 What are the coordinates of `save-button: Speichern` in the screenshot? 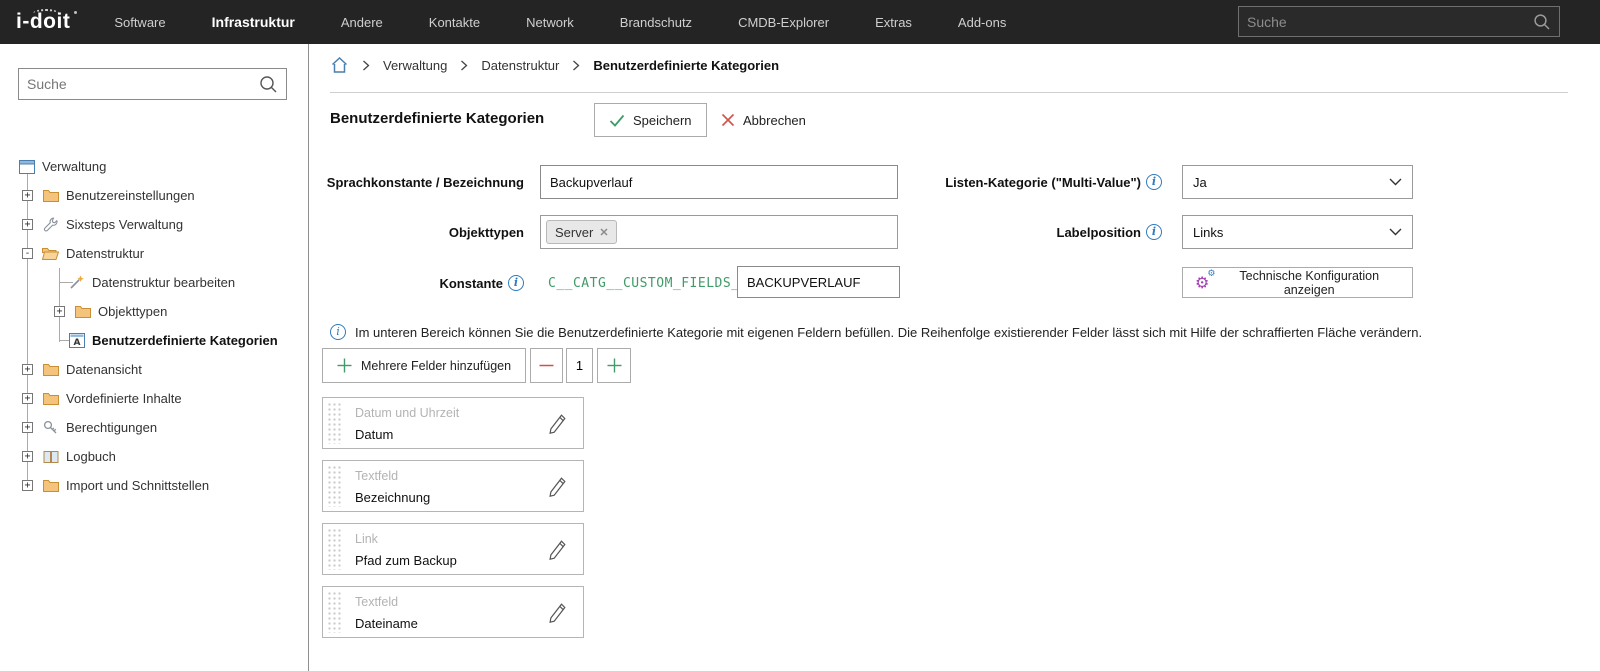 It's located at (650, 120).